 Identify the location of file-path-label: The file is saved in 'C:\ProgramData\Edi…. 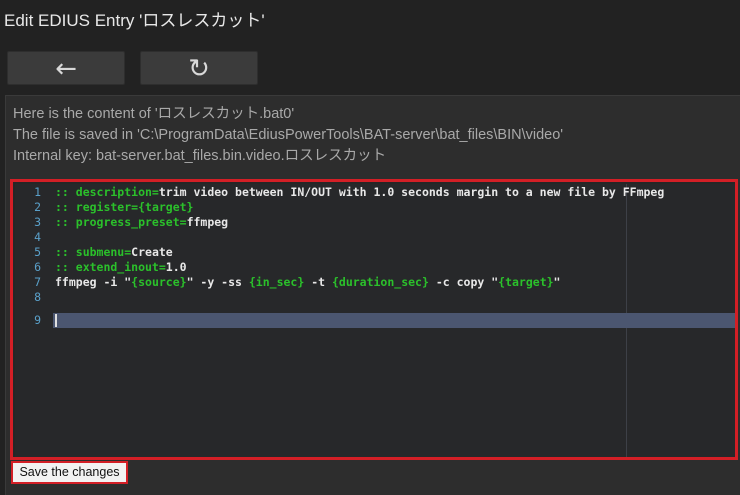
(288, 135).